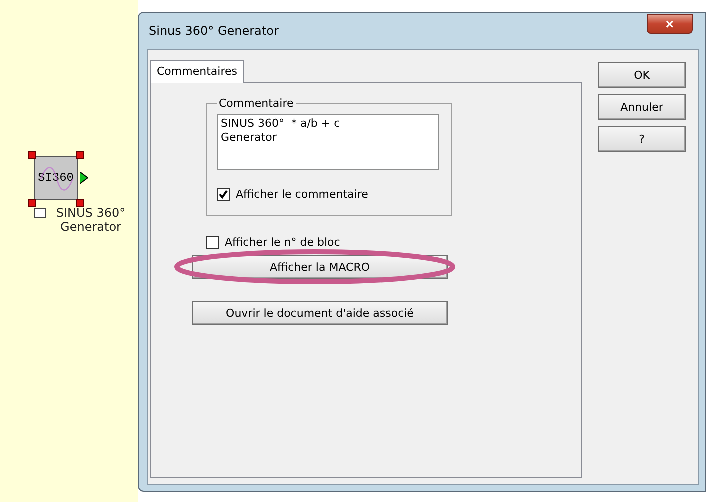 The height and width of the screenshot is (502, 706). Describe the element at coordinates (328, 142) in the screenshot. I see `comment-field: SINUS 360° * a/b + c Generator` at that location.